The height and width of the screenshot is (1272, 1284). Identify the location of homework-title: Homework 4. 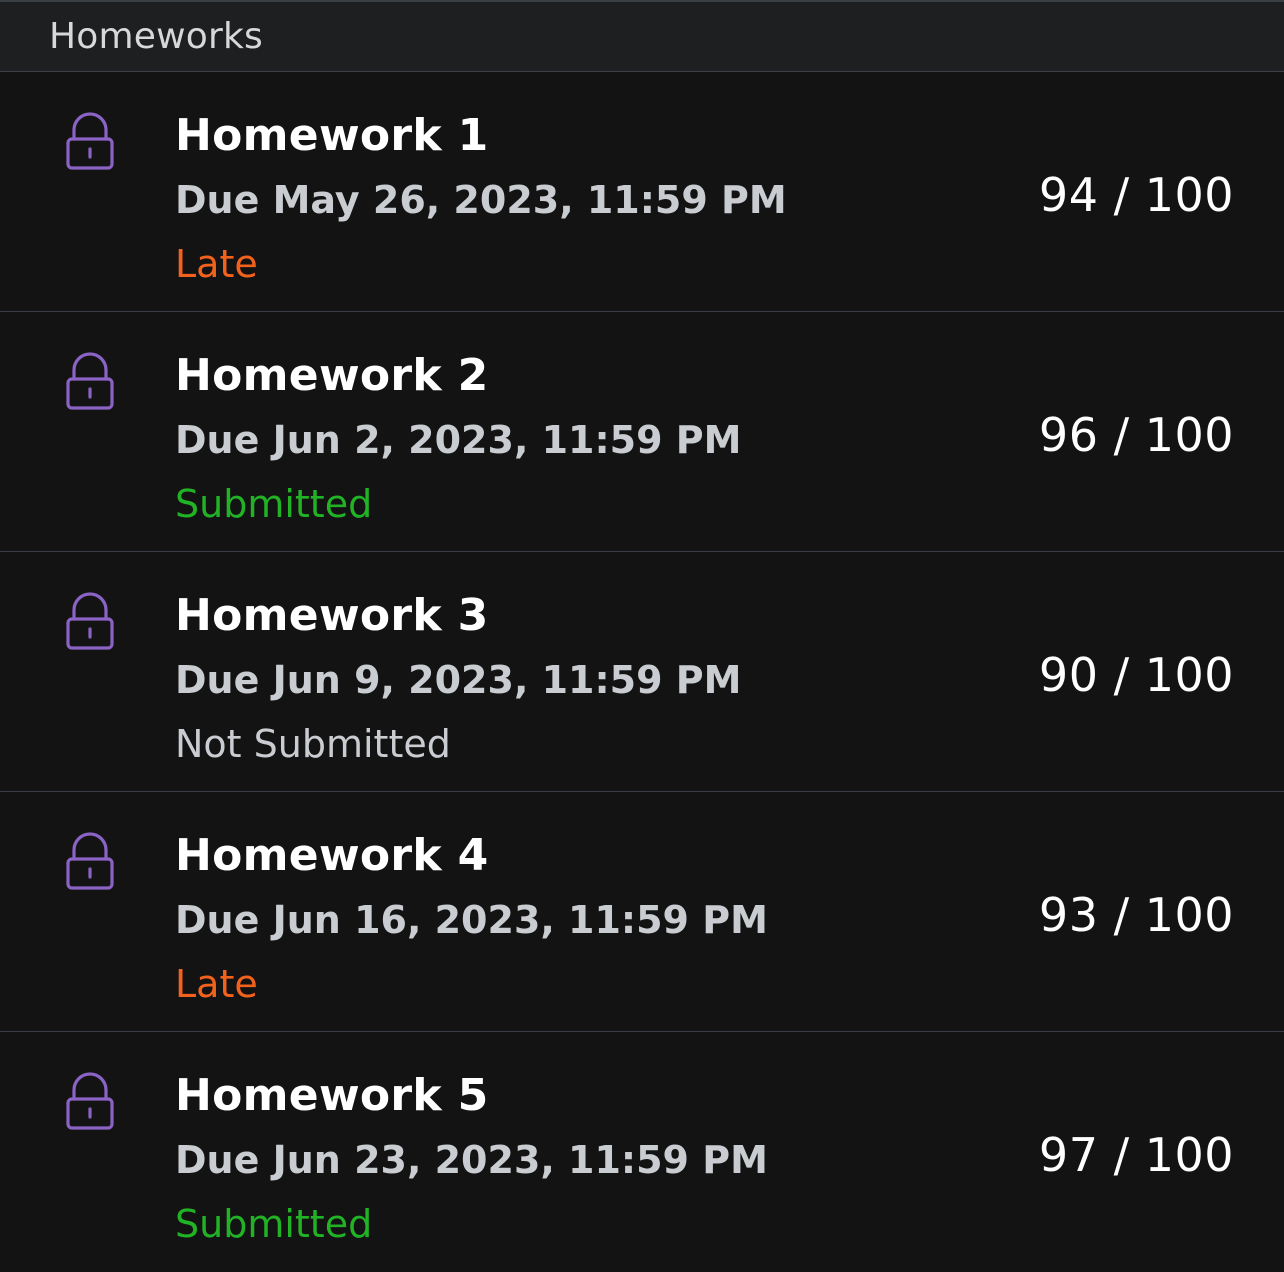
(332, 855).